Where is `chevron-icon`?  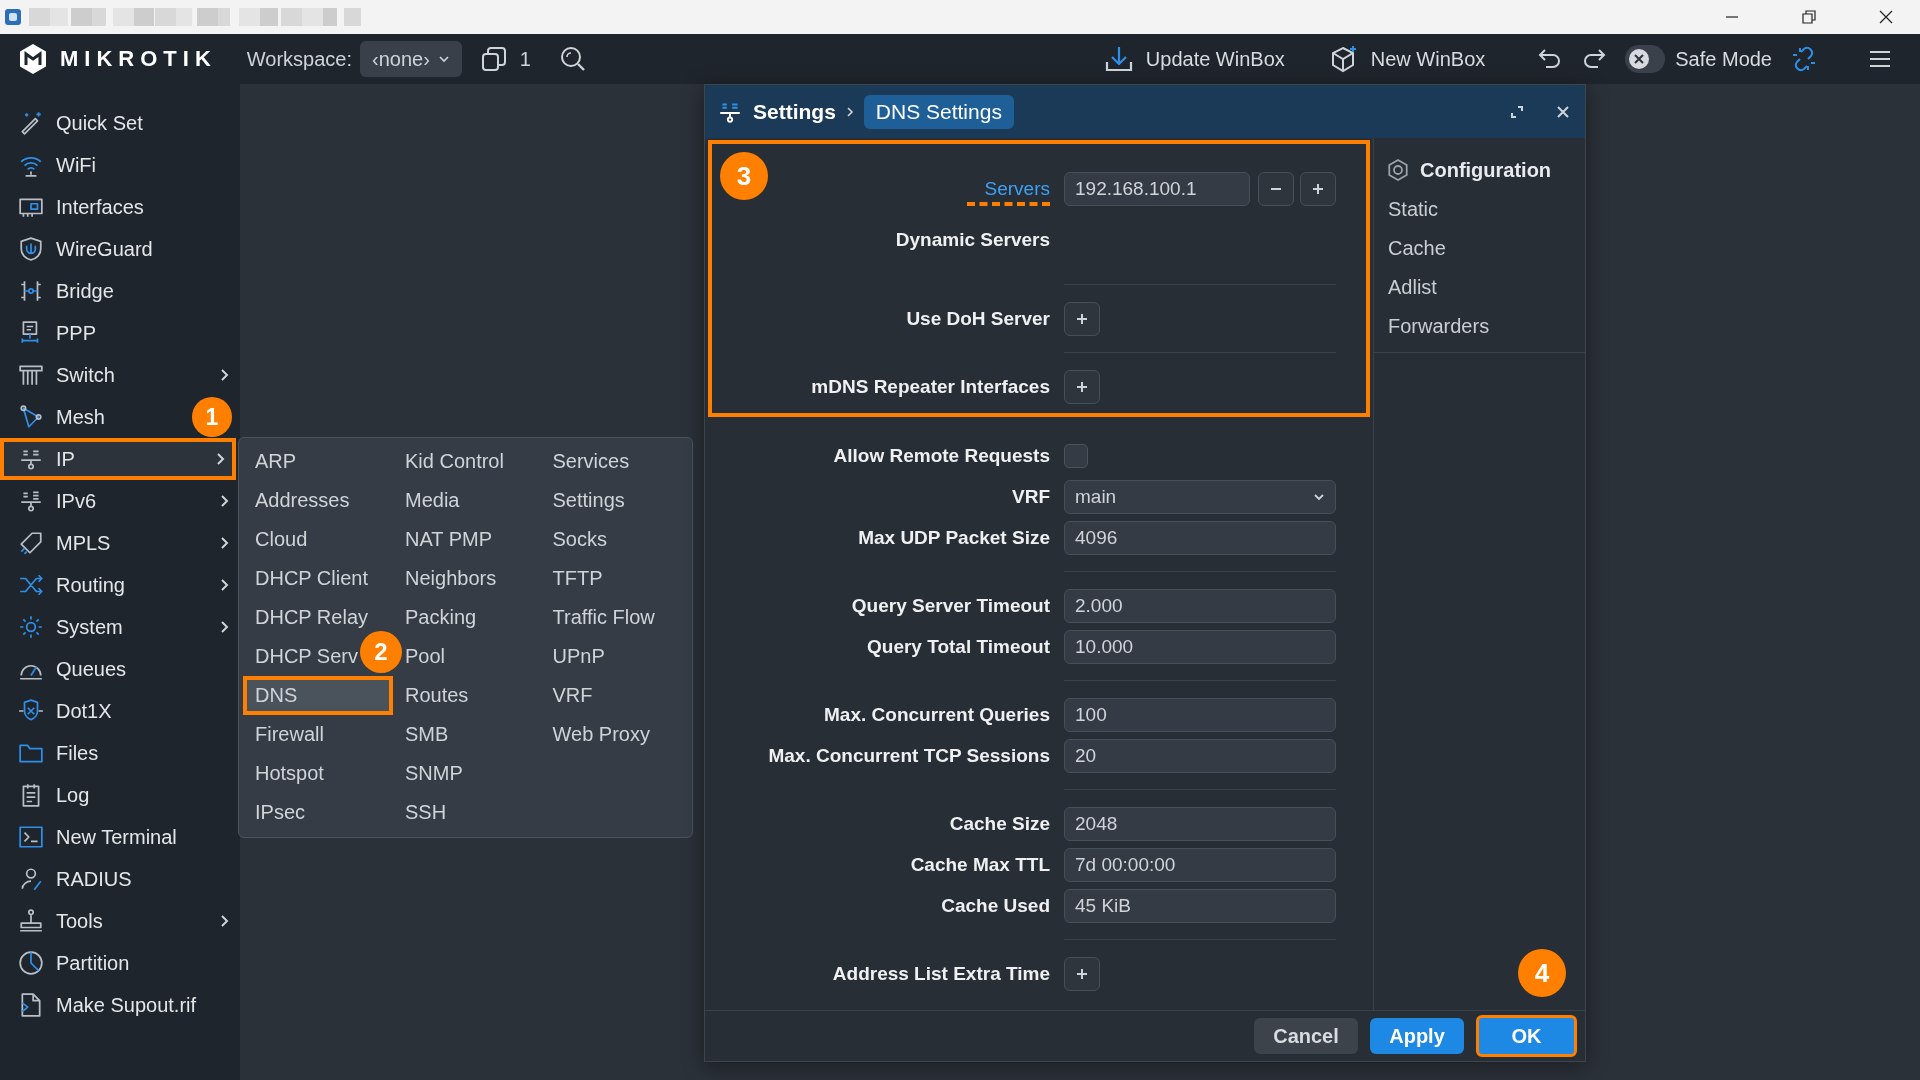
chevron-icon is located at coordinates (849, 111).